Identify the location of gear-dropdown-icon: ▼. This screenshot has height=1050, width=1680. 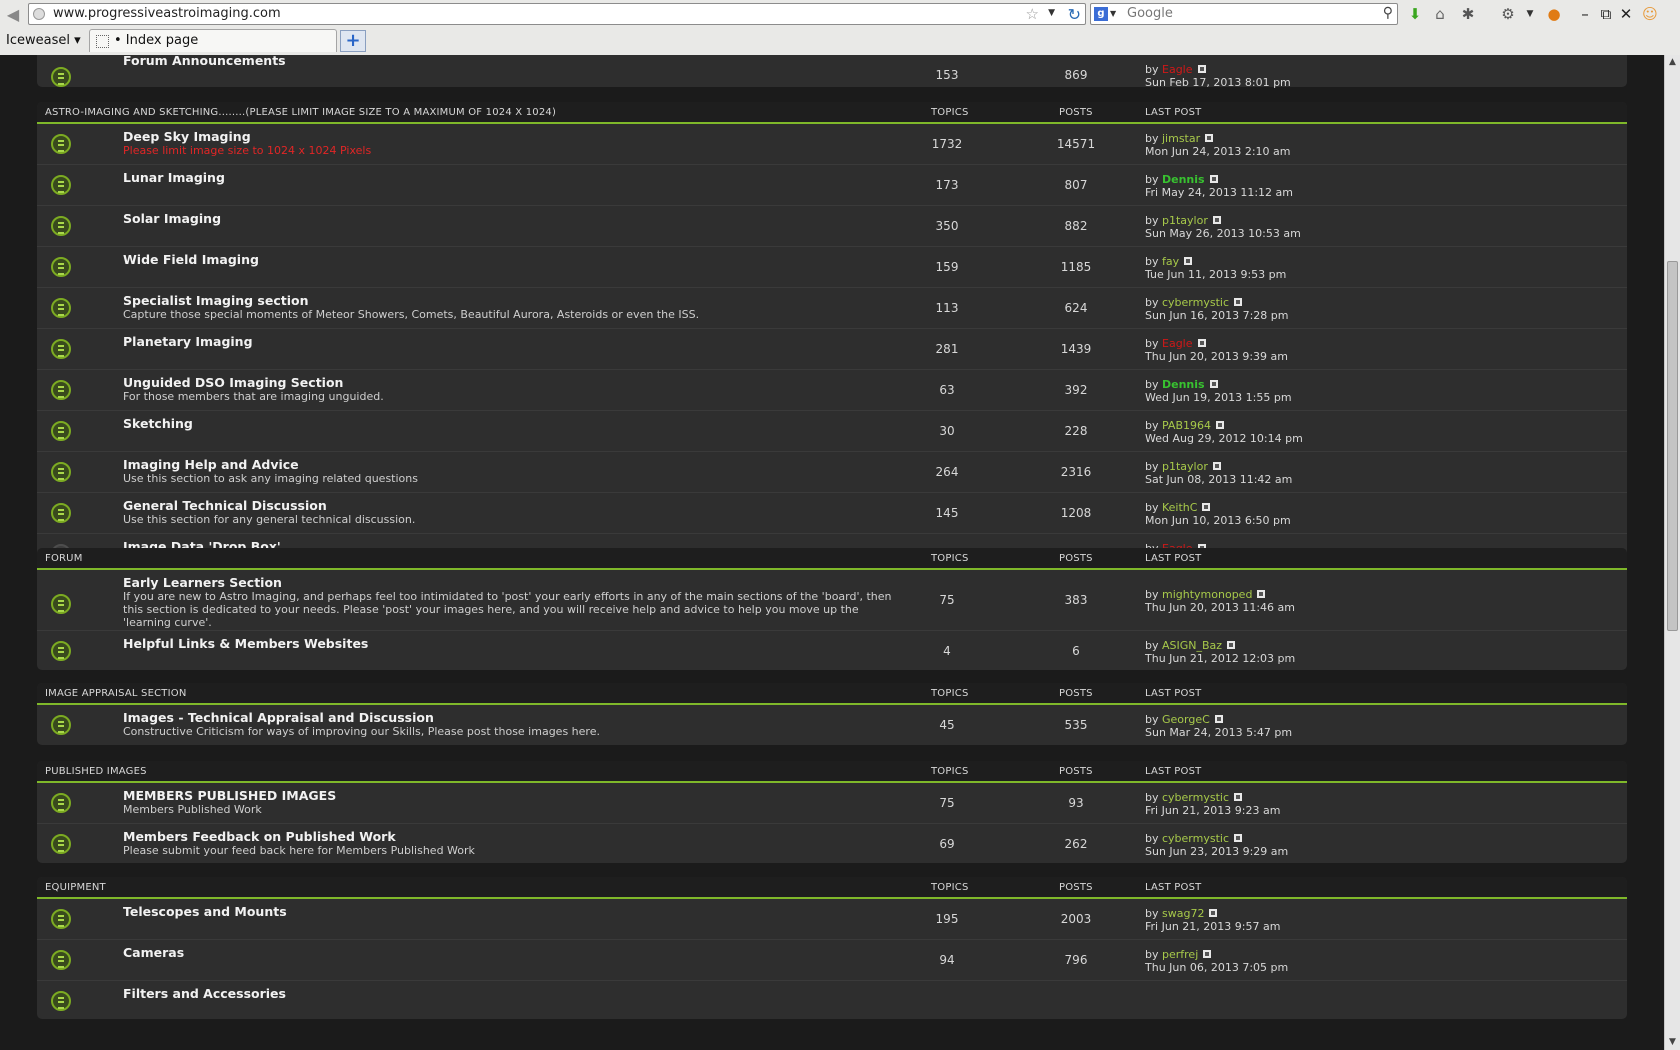
(1530, 14).